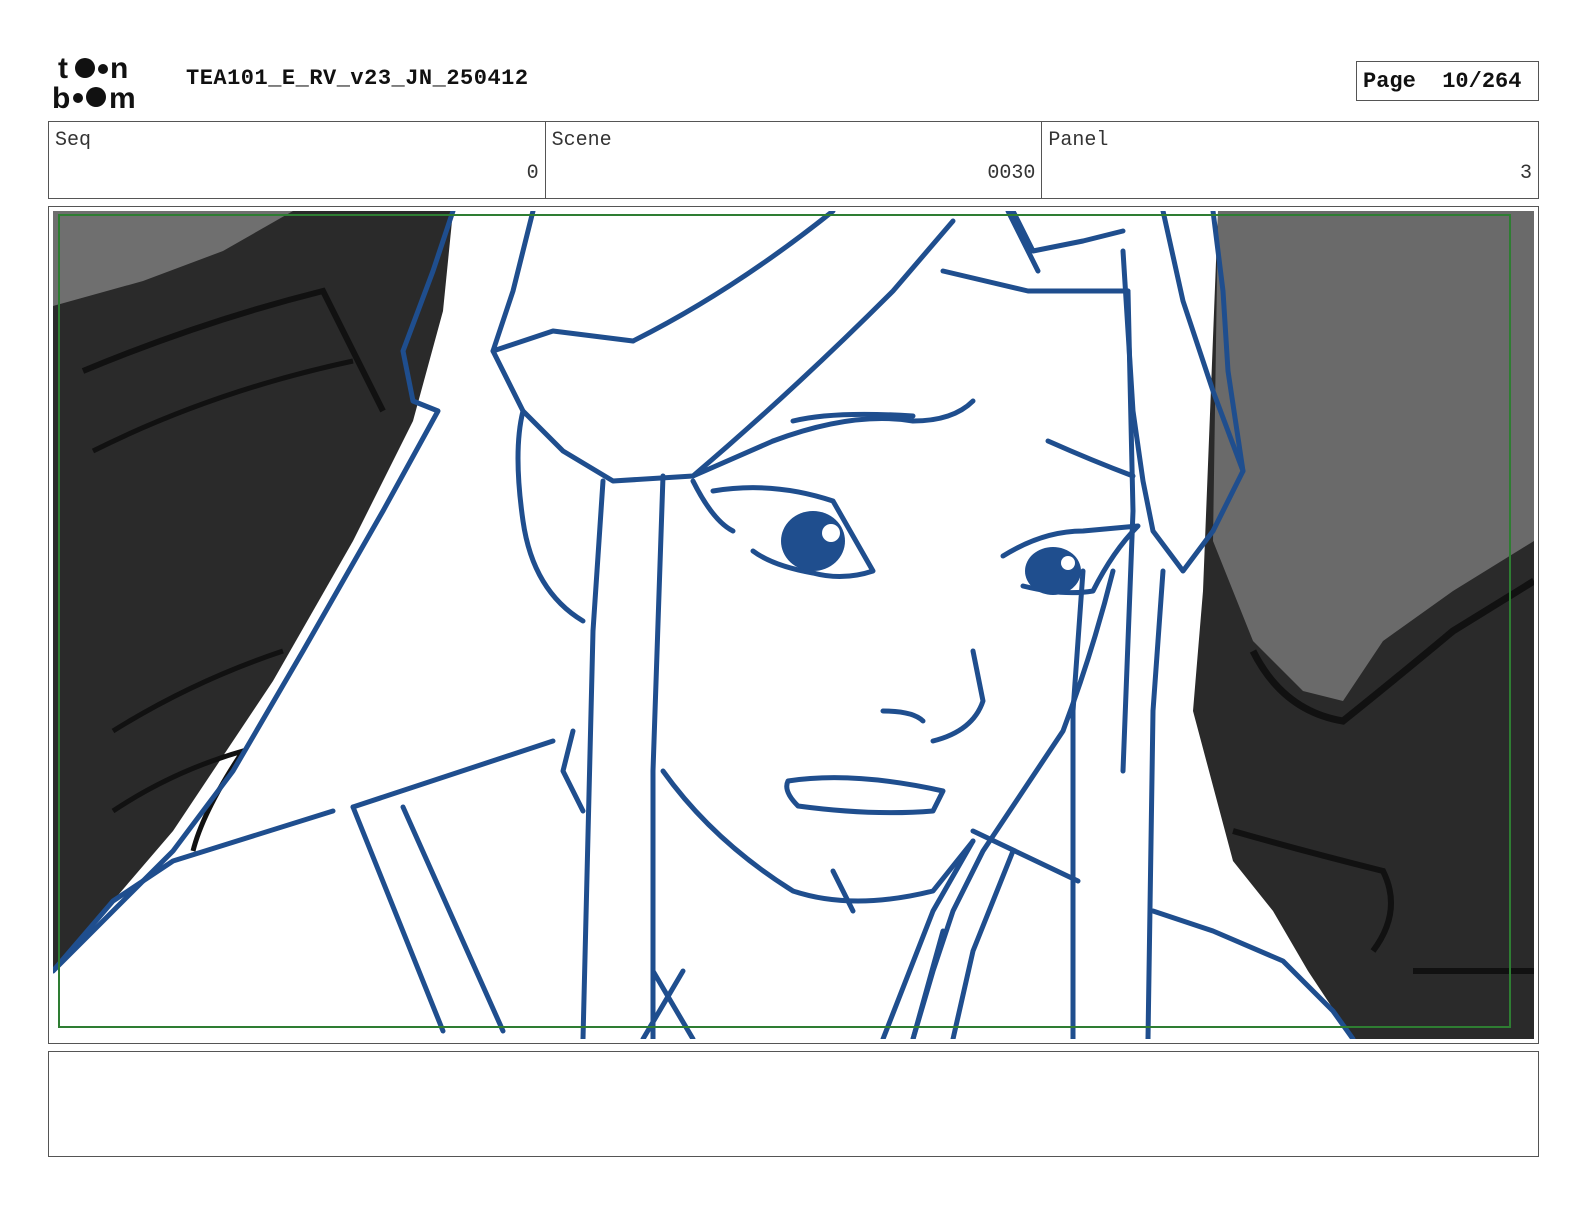 The image size is (1584, 1224). I want to click on scene-cell: Scene 0030, so click(794, 160).